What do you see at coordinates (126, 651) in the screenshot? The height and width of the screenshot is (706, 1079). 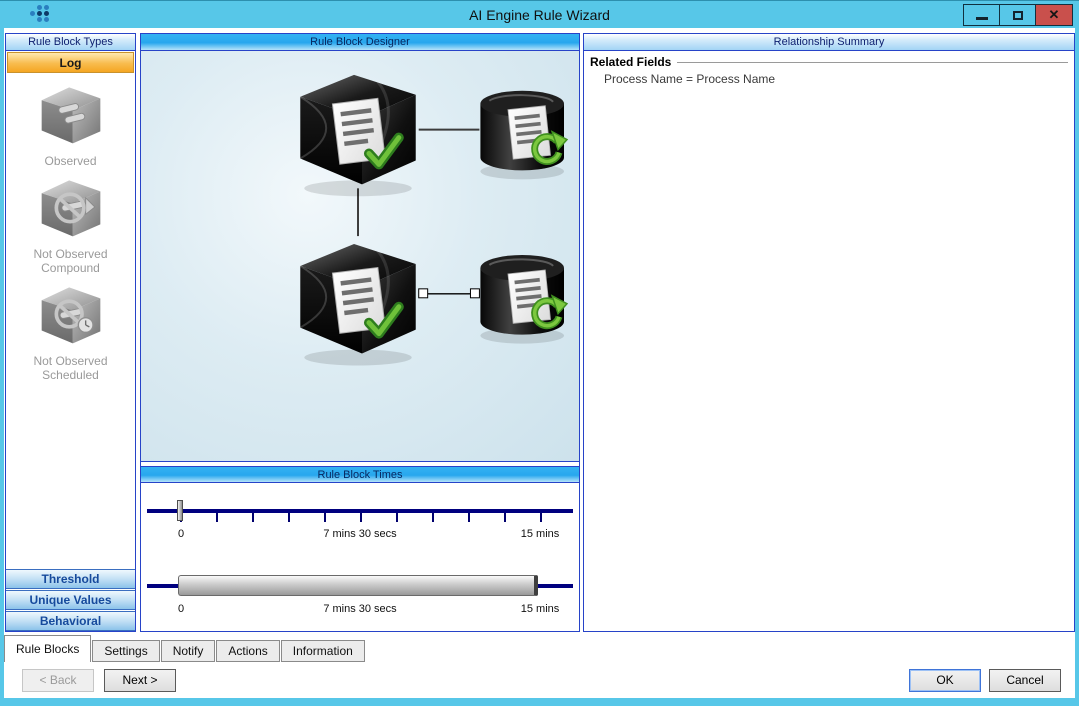 I see `tab-settings: Settings` at bounding box center [126, 651].